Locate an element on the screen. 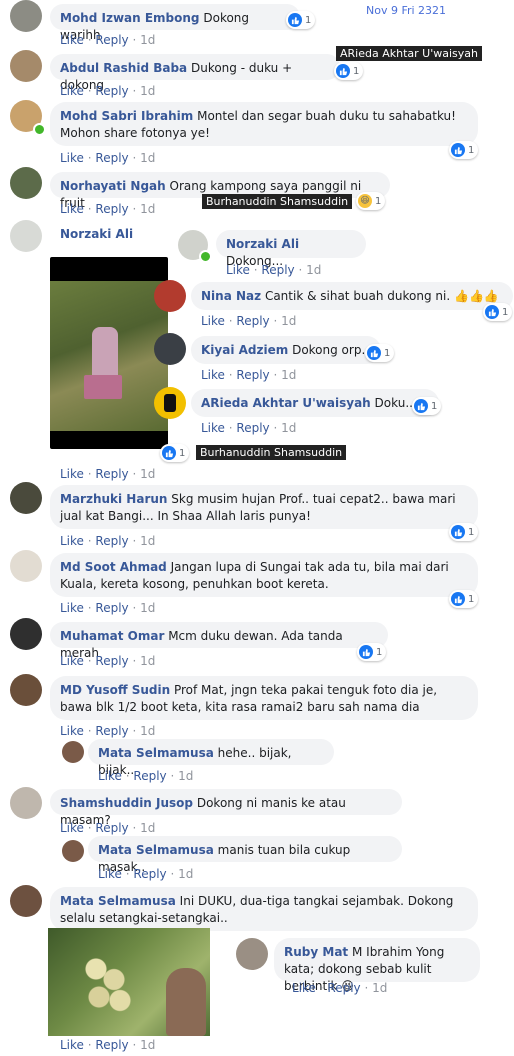  replier-name: Nina Naz is located at coordinates (231, 296).